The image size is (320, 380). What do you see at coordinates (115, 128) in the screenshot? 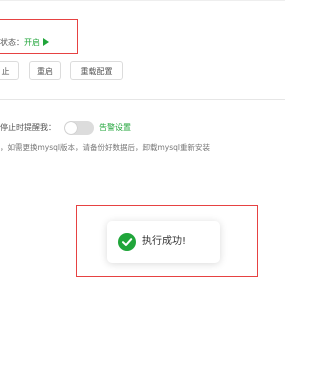
I see `alert-settings-link: 告警设置` at bounding box center [115, 128].